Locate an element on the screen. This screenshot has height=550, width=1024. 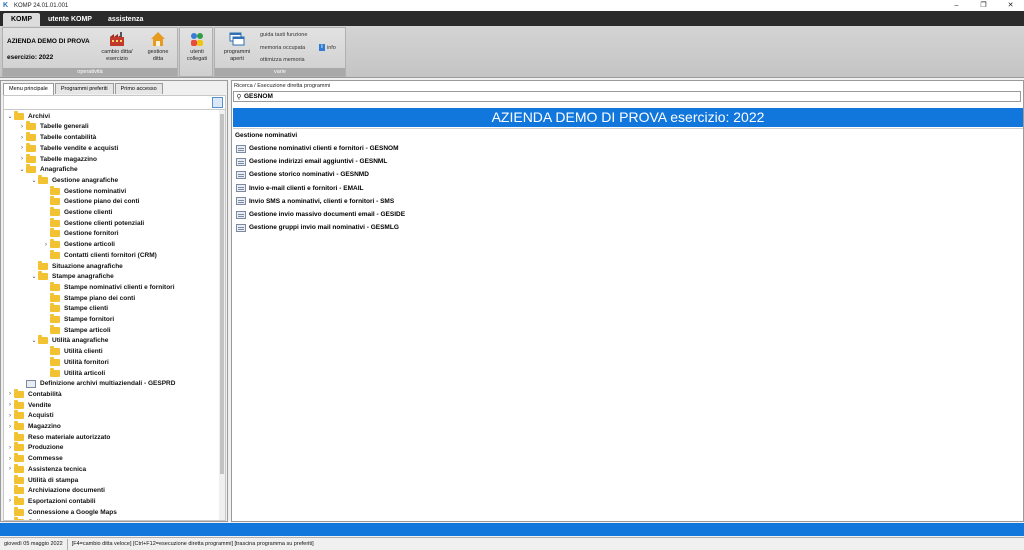
tree-item-label: Gestione articoli is located at coordinates (89, 245).